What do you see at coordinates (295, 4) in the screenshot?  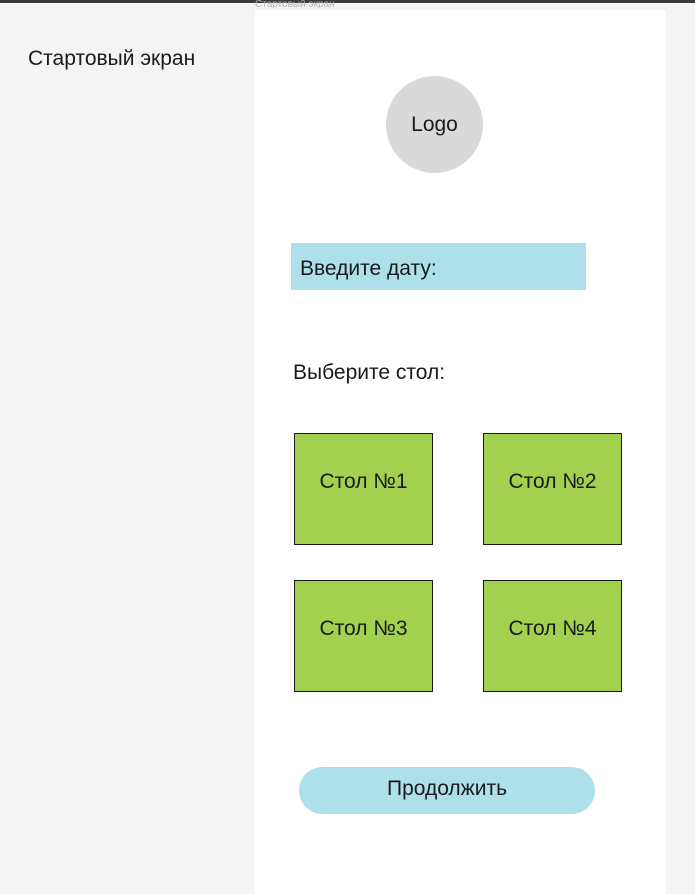 I see `frame-label: Стартовый экран` at bounding box center [295, 4].